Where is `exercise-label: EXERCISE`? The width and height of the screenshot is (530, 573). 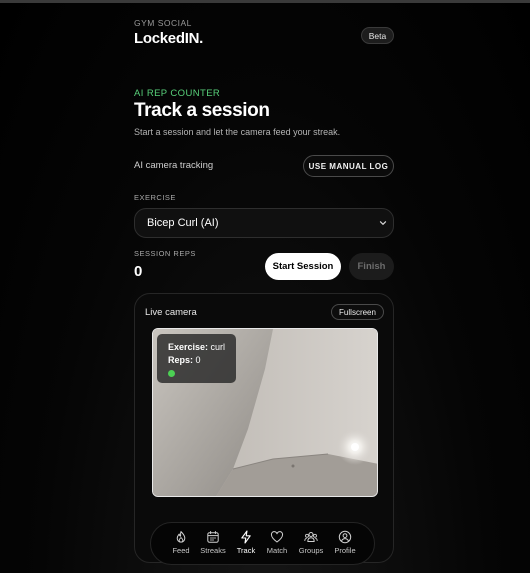
exercise-label: EXERCISE is located at coordinates (155, 197).